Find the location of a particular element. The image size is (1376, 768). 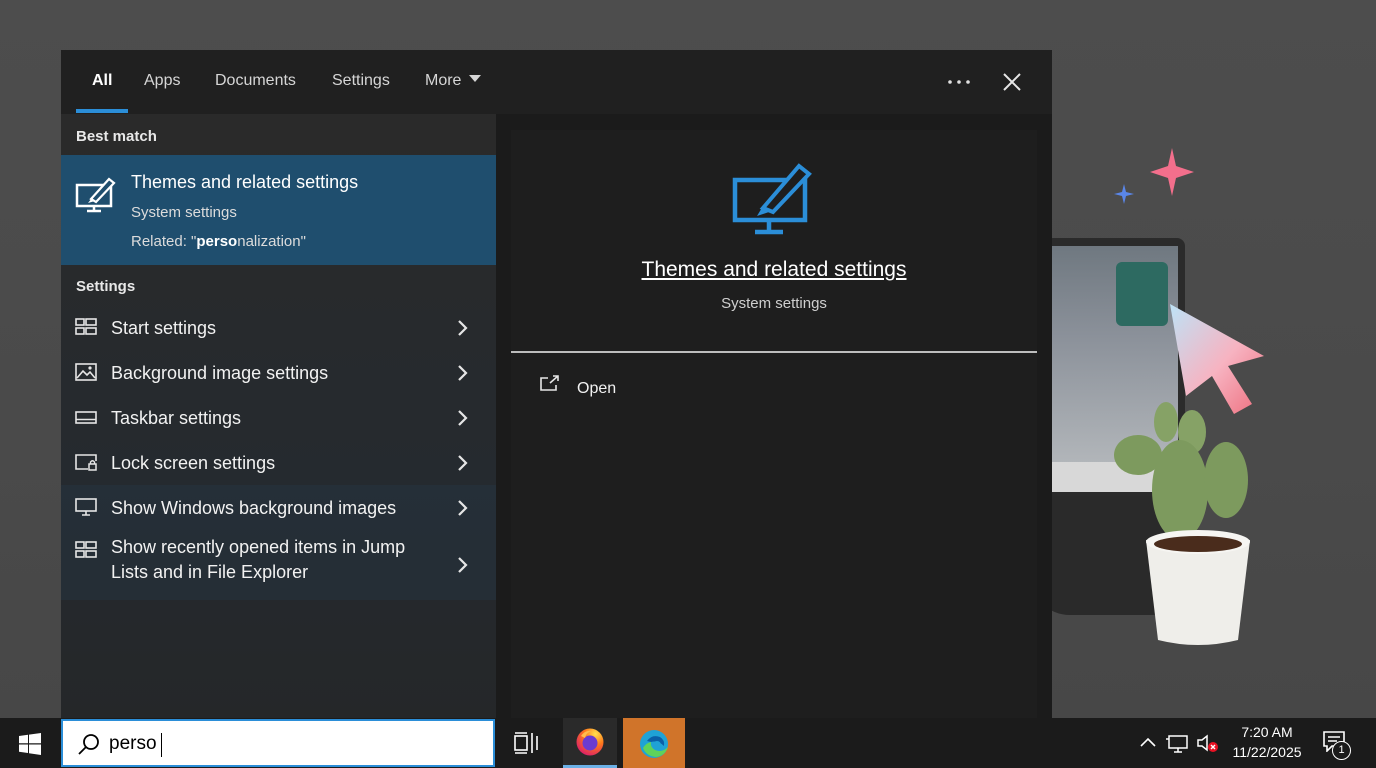

result-background-image-settings: Background image settings is located at coordinates (278, 372).